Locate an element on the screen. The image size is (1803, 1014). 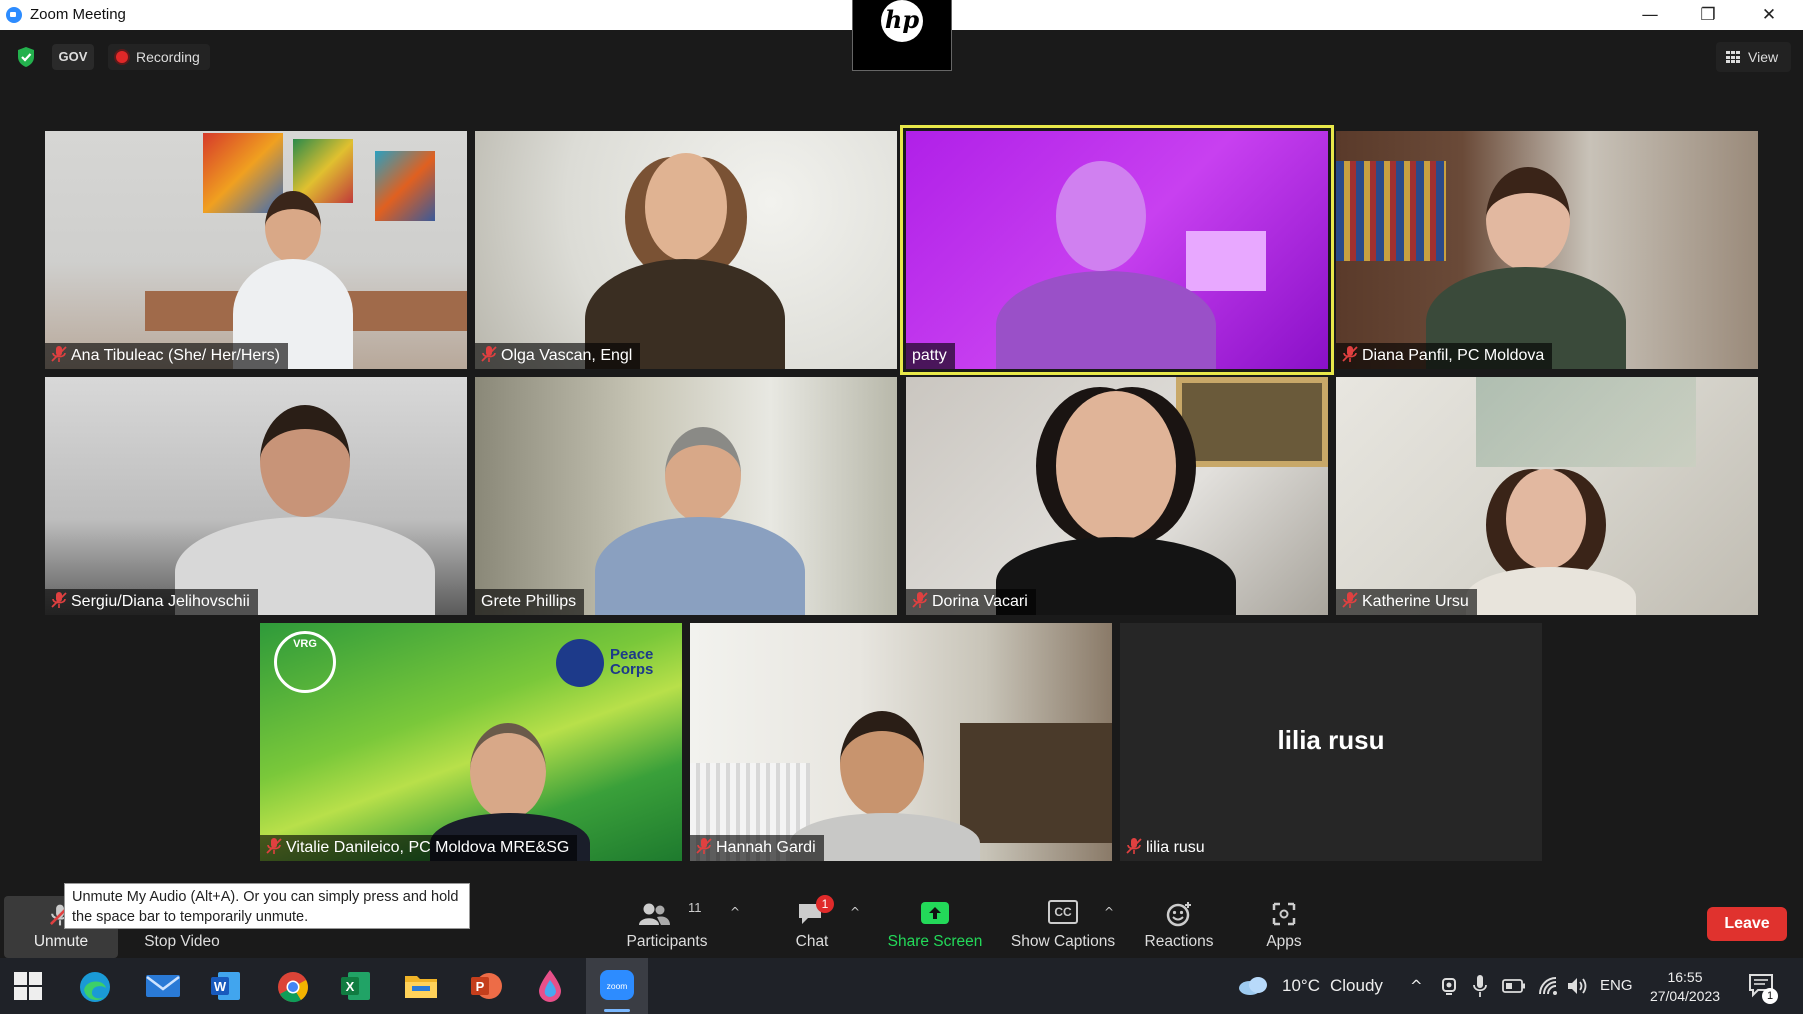
notification-count-badge: 1 is located at coordinates (1770, 996).